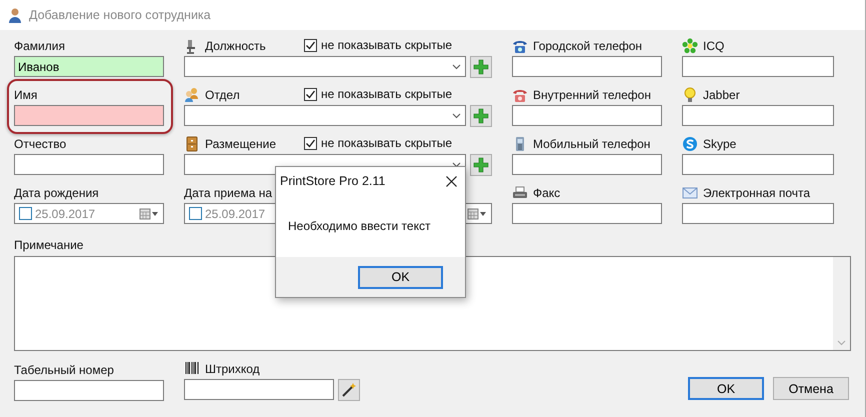 The image size is (866, 417). Describe the element at coordinates (333, 181) in the screenshot. I see `dialog-title: PrintStore Pro 2.11` at that location.